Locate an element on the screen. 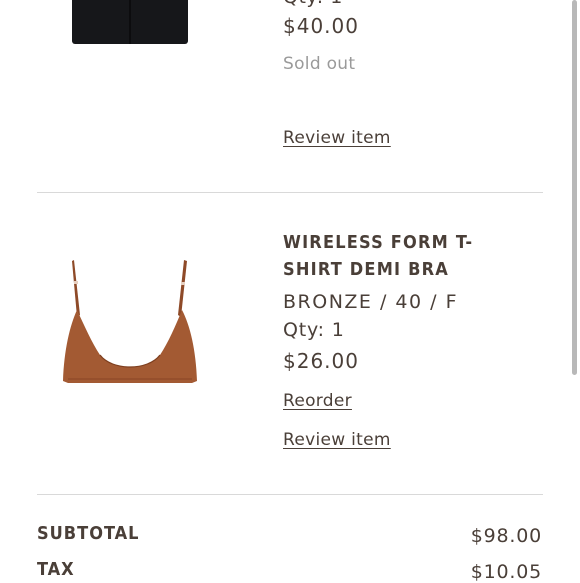  top-item-qty: Qty: 1 is located at coordinates (313, 4).